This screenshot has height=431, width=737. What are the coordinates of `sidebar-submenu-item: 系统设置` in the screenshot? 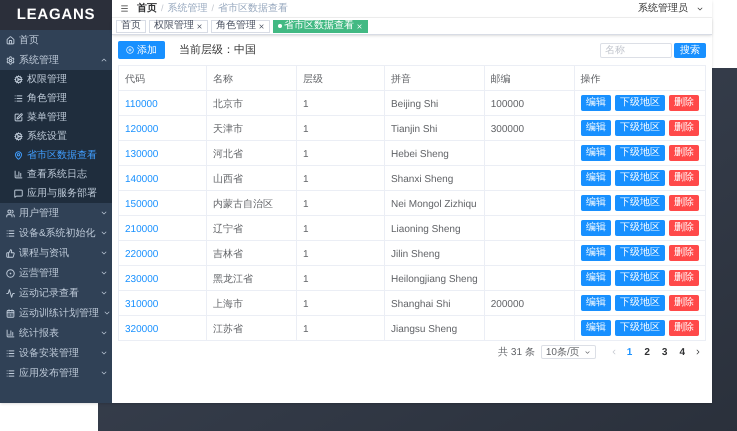 It's located at (56, 136).